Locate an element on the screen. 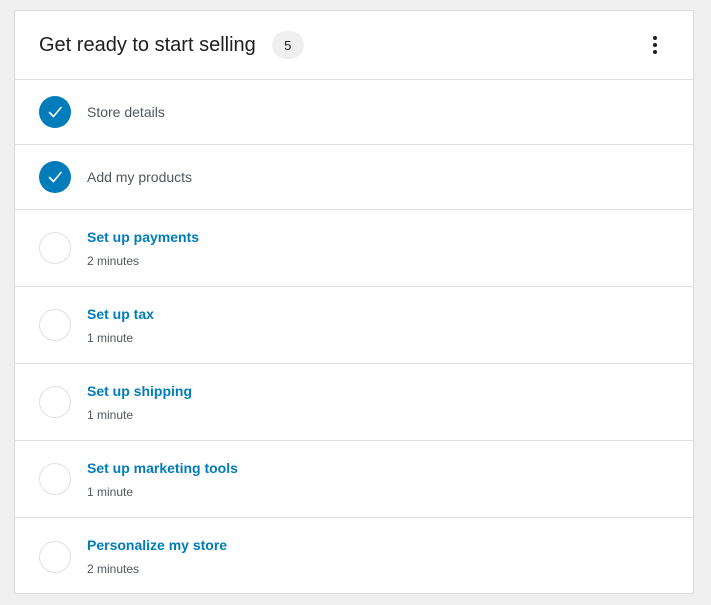 The image size is (711, 605). task-title: Add my products is located at coordinates (140, 177).